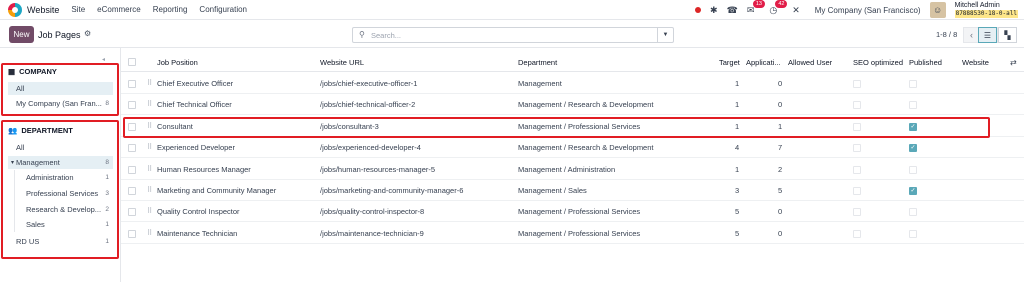 The height and width of the screenshot is (282, 1024). What do you see at coordinates (368, 105) in the screenshot?
I see `cell-website-url: /jobs/chief-technical-officer-2` at bounding box center [368, 105].